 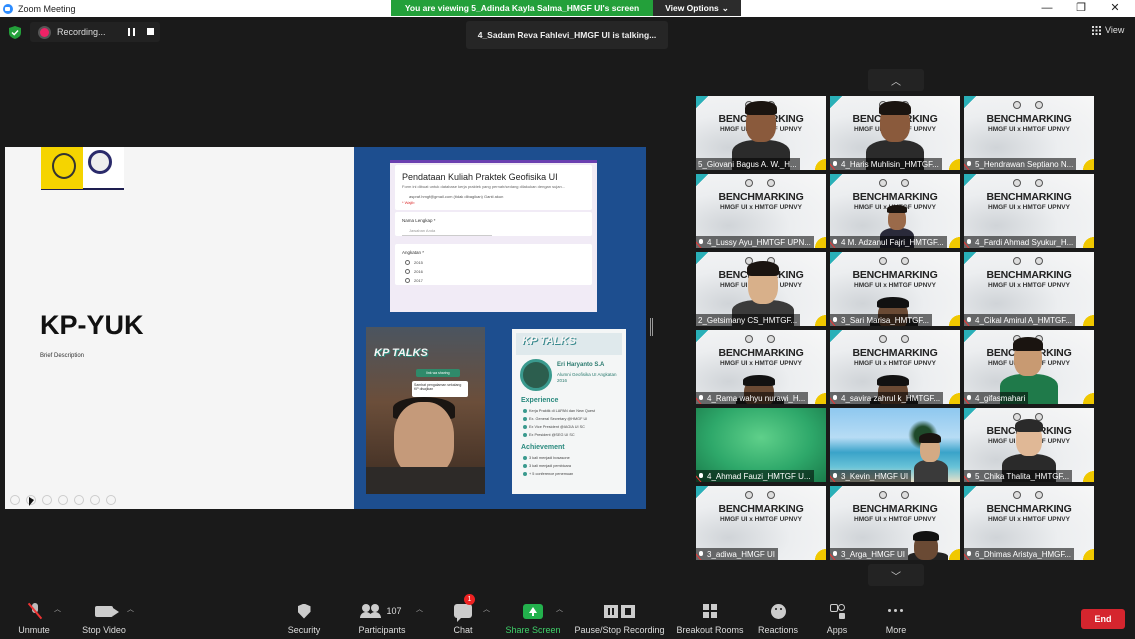 I want to click on participants-options-chevron-icon: ︿, so click(x=419, y=609).